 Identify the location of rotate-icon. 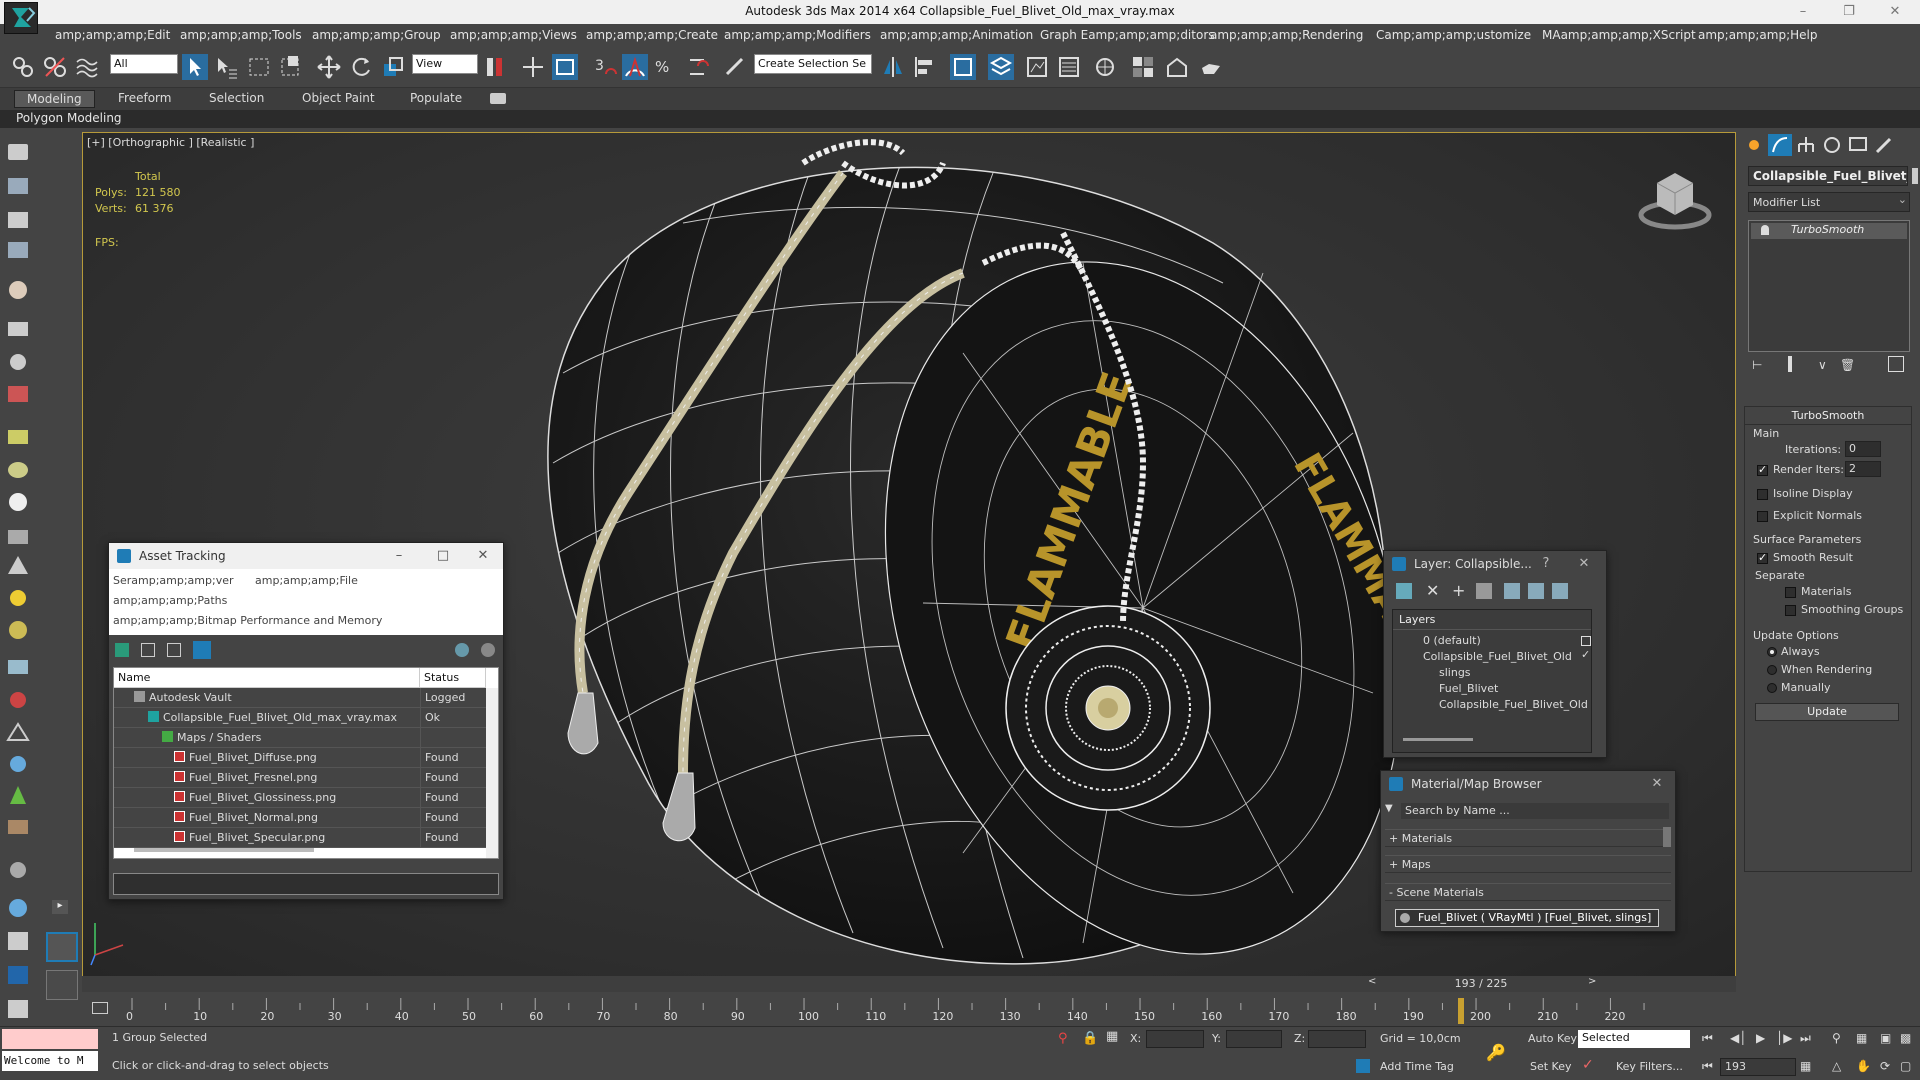
(361, 67).